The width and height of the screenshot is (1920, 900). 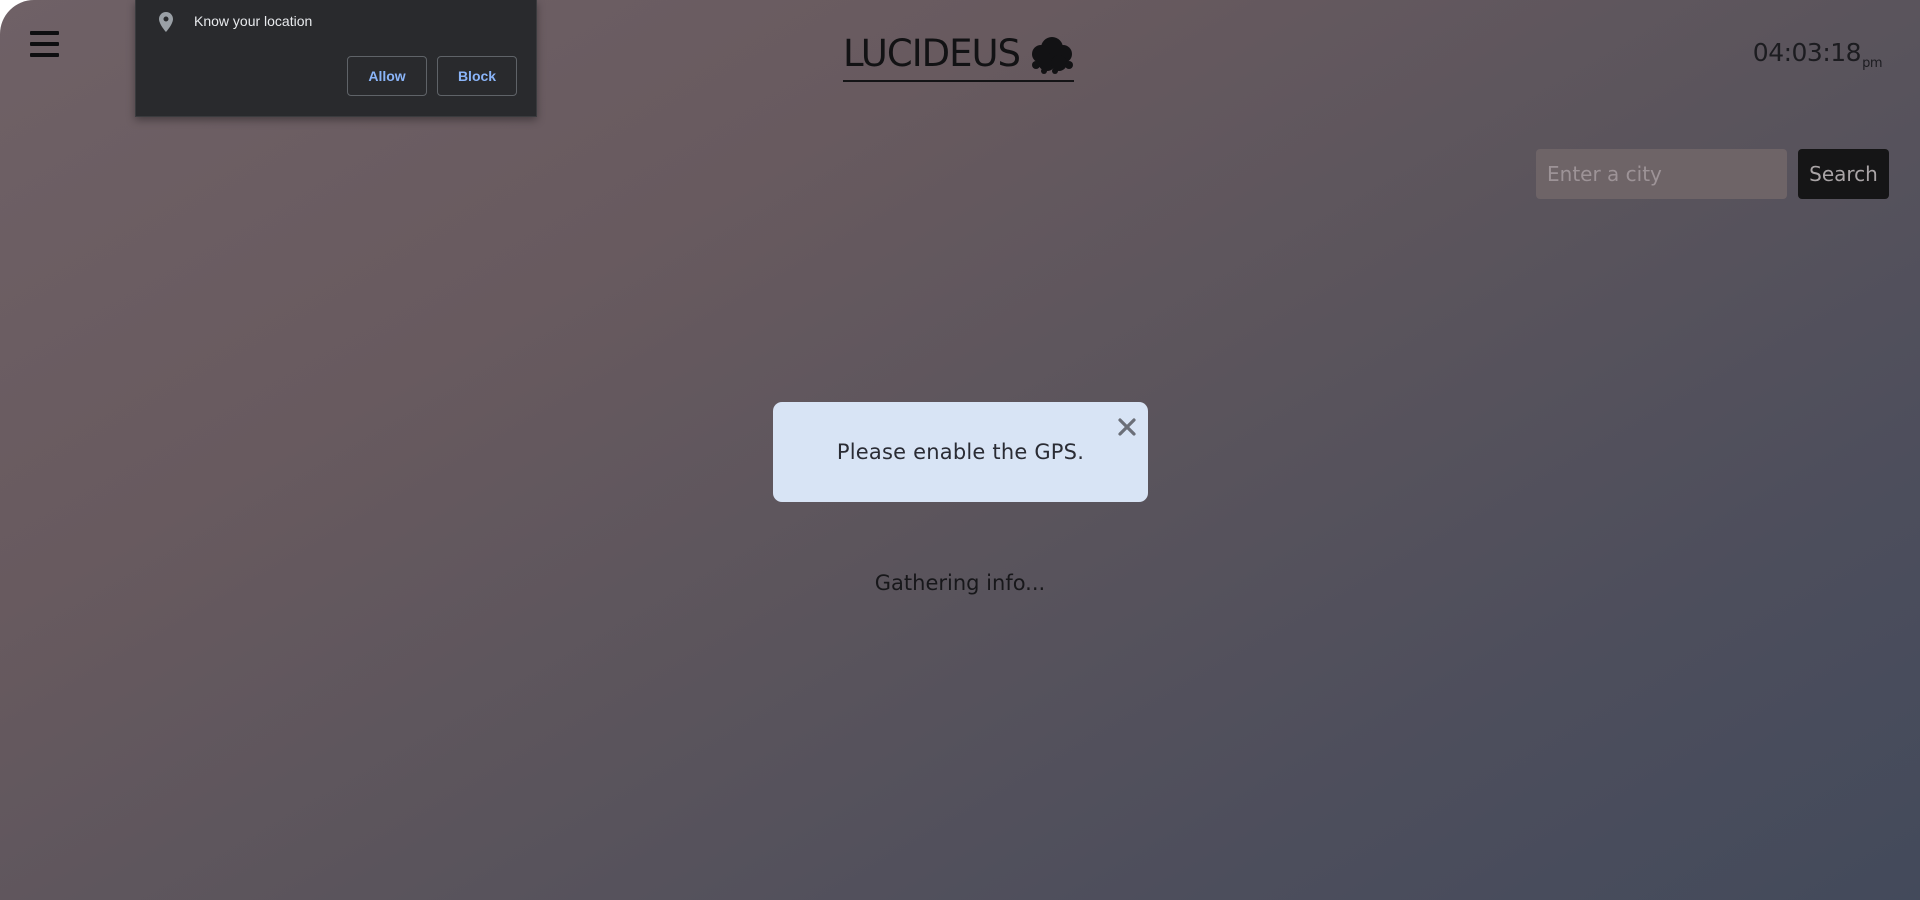 I want to click on clock: 04:03:18pm, so click(x=1817, y=54).